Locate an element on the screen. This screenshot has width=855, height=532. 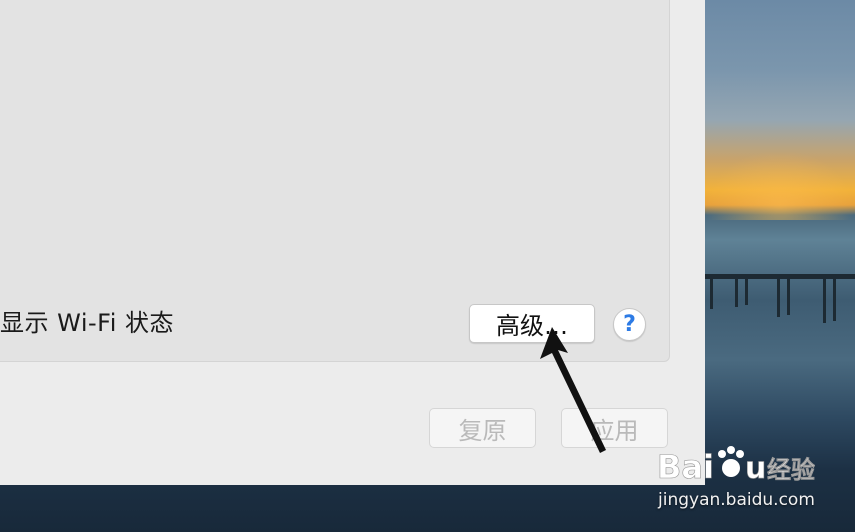
svg-text: u is located at coordinates (755, 468).